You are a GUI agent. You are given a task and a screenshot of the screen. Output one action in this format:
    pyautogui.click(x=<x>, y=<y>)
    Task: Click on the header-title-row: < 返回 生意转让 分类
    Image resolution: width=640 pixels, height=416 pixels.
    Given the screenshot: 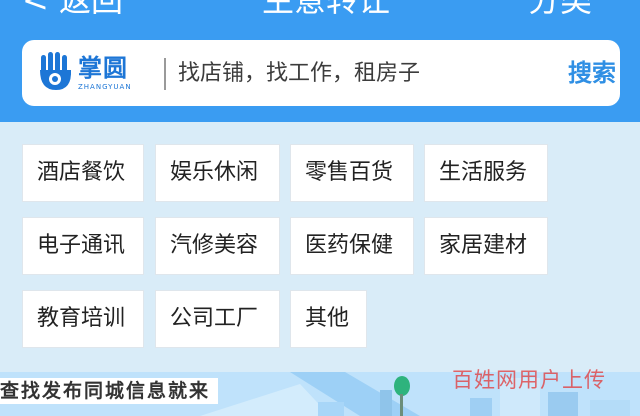 What is the action you would take?
    pyautogui.click(x=320, y=9)
    